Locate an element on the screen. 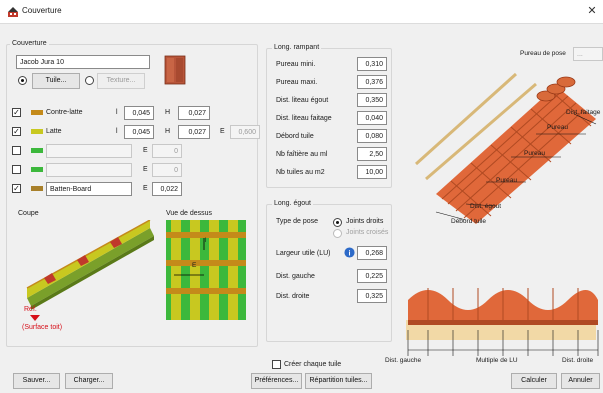 This screenshot has width=603, height=393. rampant-row-field: 2,50 is located at coordinates (372, 154).